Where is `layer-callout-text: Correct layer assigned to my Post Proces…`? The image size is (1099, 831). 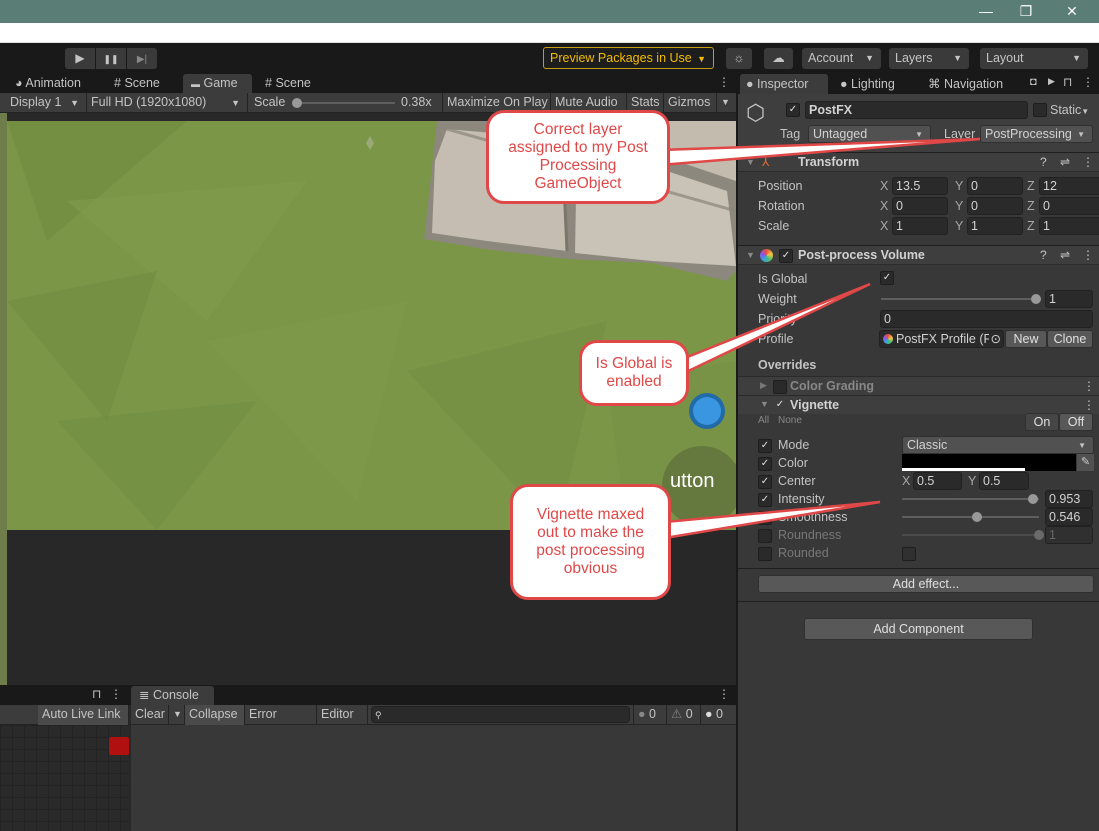 layer-callout-text: Correct layer assigned to my Post Proces… is located at coordinates (578, 156).